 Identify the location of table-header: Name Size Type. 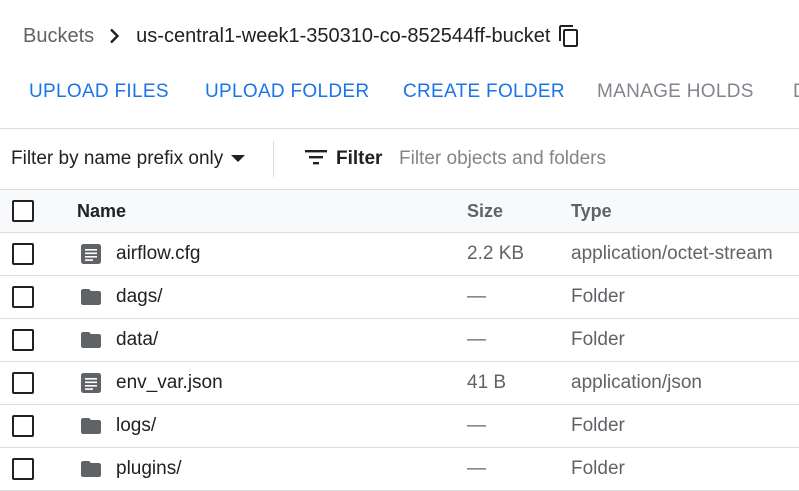
(399, 211).